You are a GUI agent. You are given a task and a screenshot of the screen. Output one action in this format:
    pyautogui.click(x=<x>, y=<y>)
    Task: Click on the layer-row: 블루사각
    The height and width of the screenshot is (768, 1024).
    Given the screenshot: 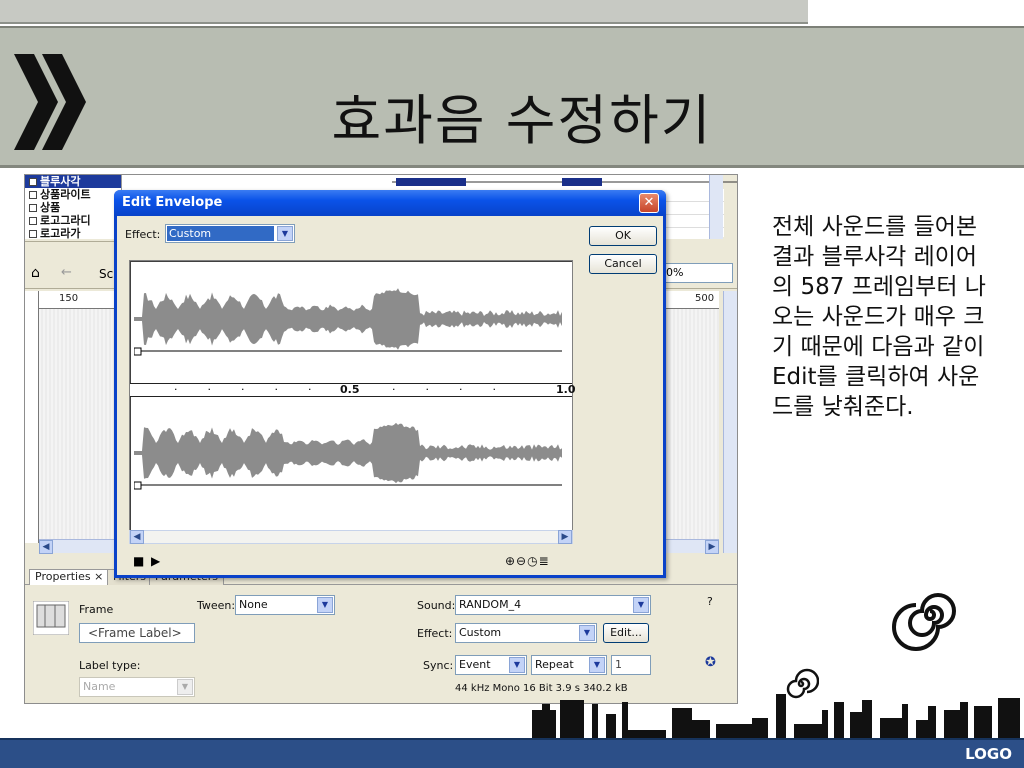 What is the action you would take?
    pyautogui.click(x=73, y=181)
    